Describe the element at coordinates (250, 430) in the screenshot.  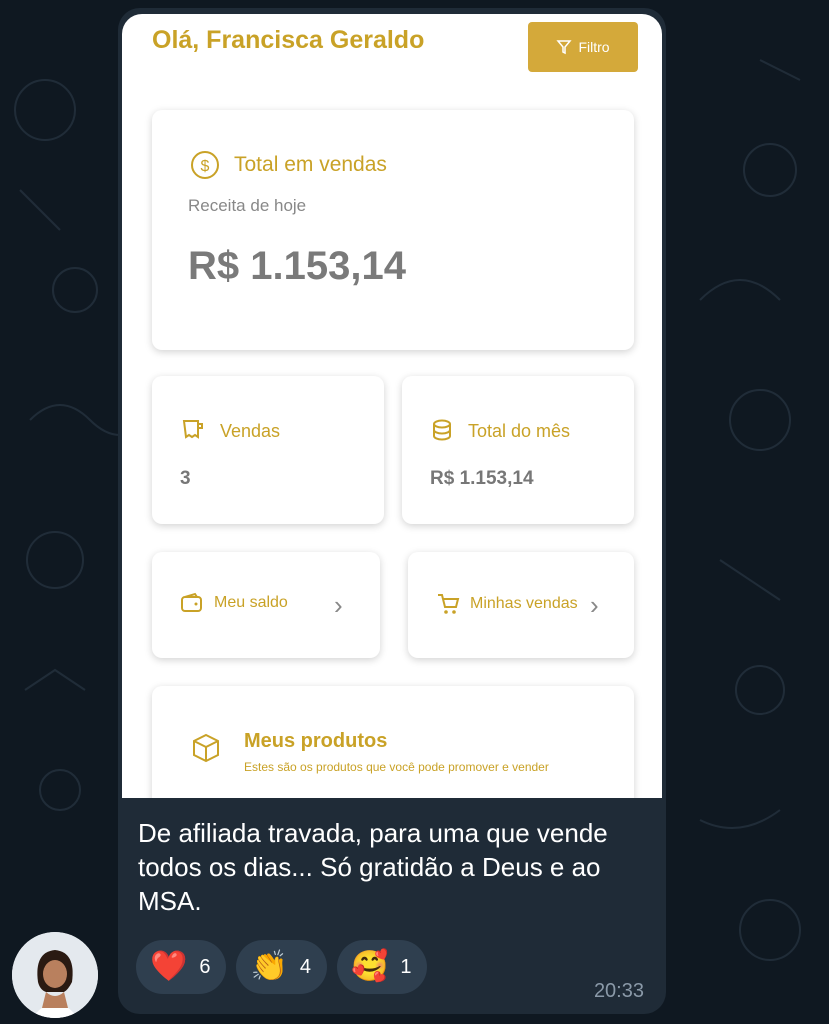
I see `sales-count-title: Vendas` at that location.